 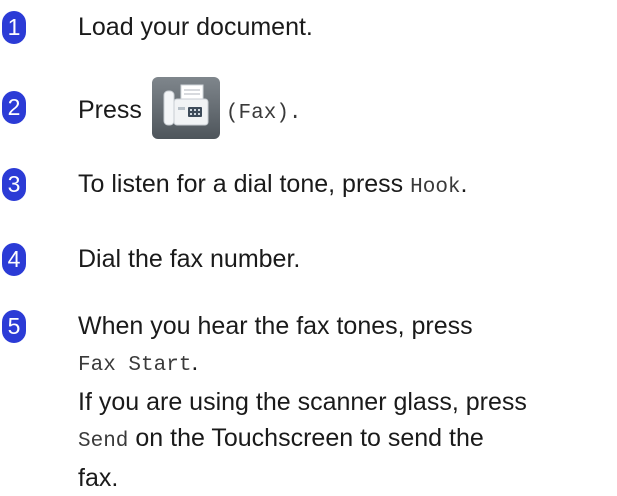 What do you see at coordinates (189, 259) in the screenshot?
I see `step-text: Dial the fax number.` at bounding box center [189, 259].